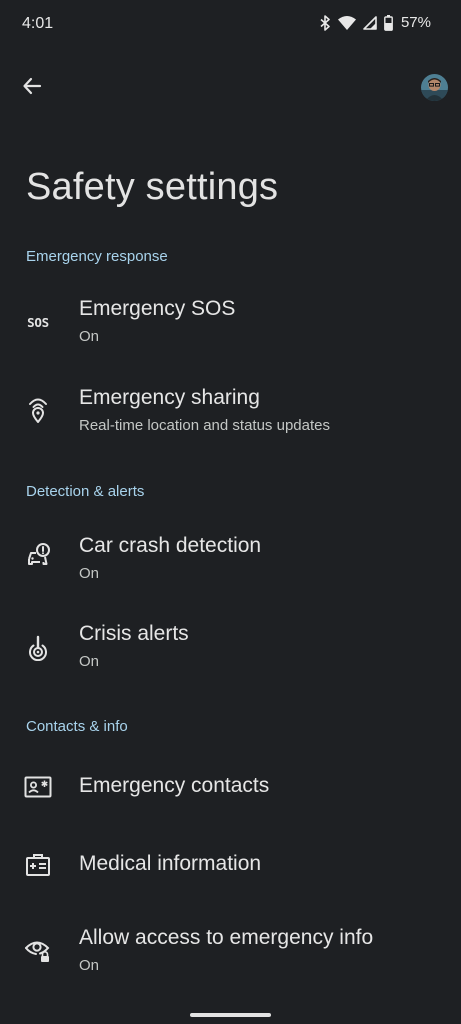  I want to click on wifi-icon, so click(346, 22).